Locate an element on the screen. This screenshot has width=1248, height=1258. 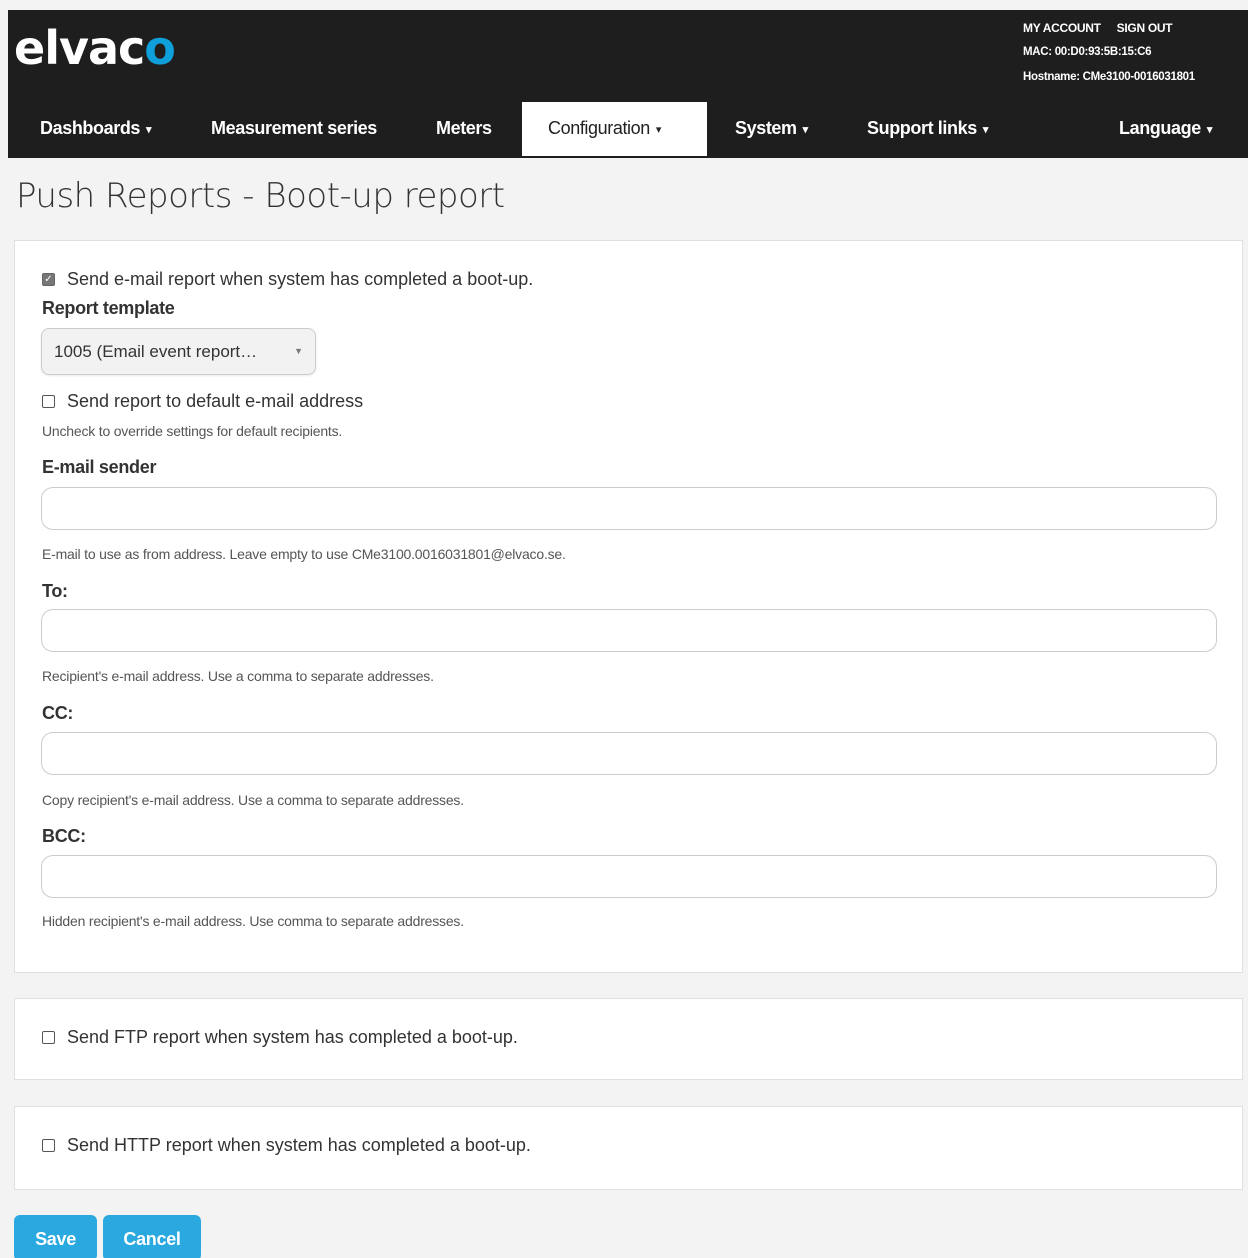
save-button: Save is located at coordinates (55, 1236).